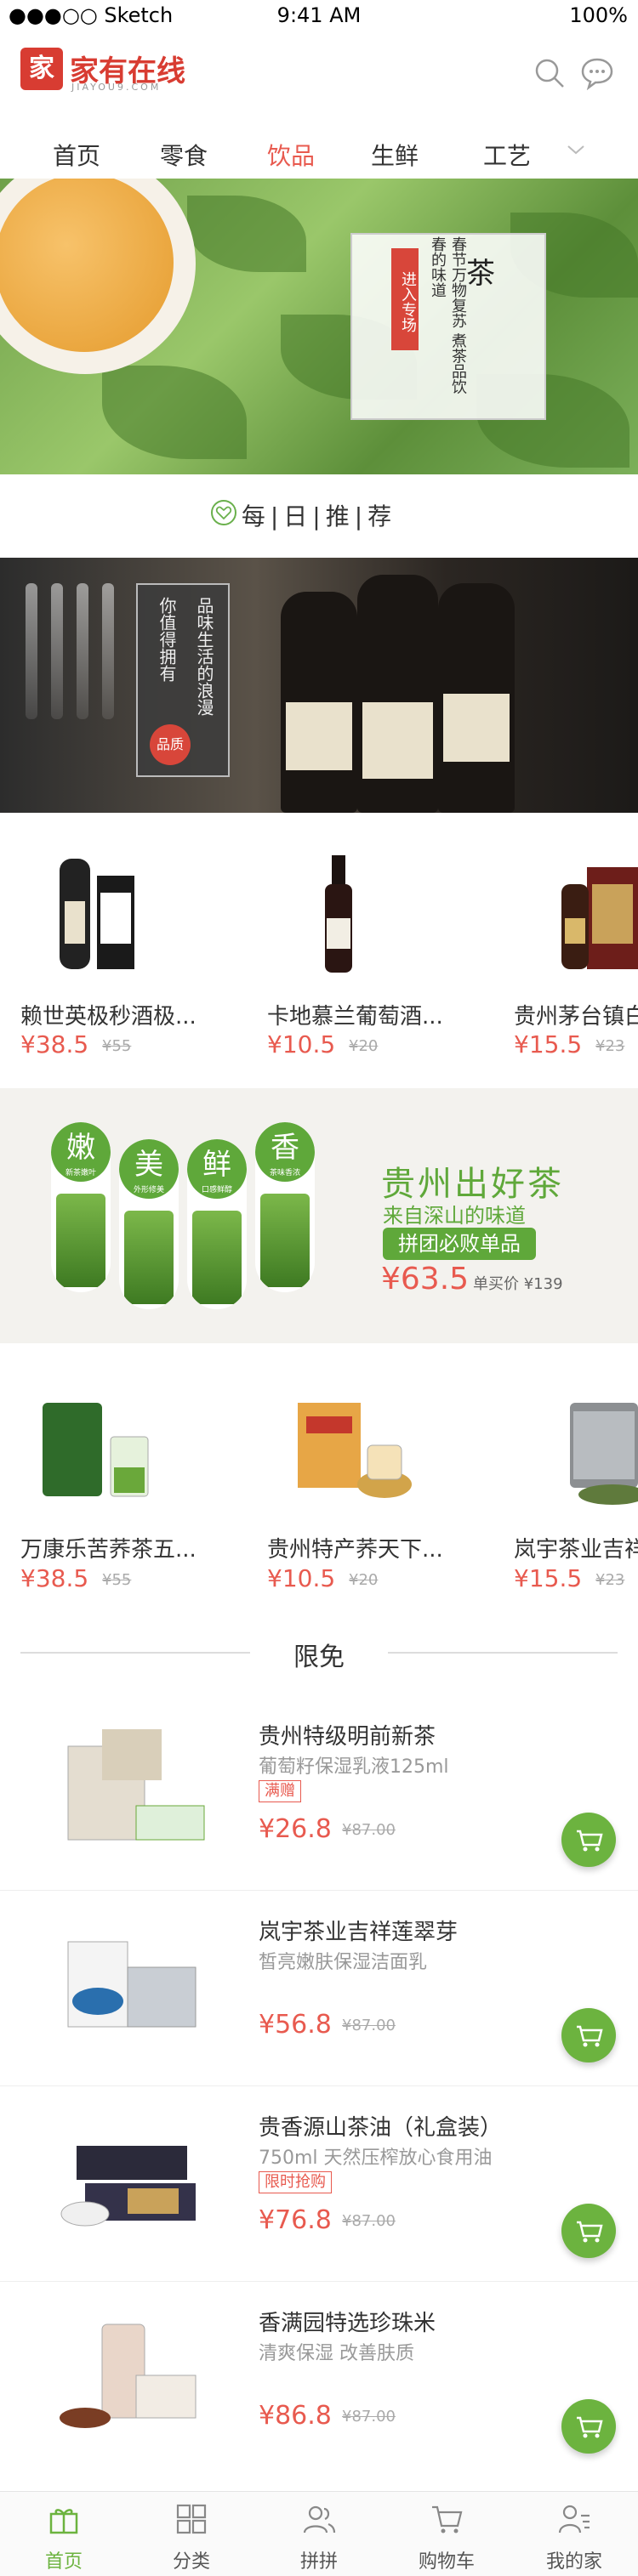 This screenshot has height=2576, width=638. I want to click on product-card: 贵州茅台镇白 ¥15.5 ¥23, so click(565, 953).